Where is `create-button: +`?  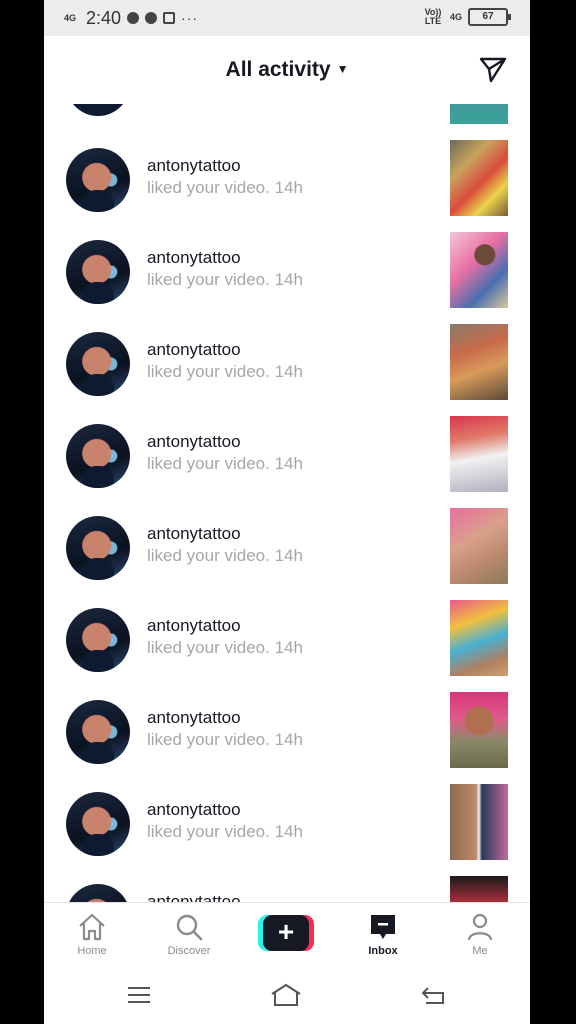 create-button: + is located at coordinates (286, 933).